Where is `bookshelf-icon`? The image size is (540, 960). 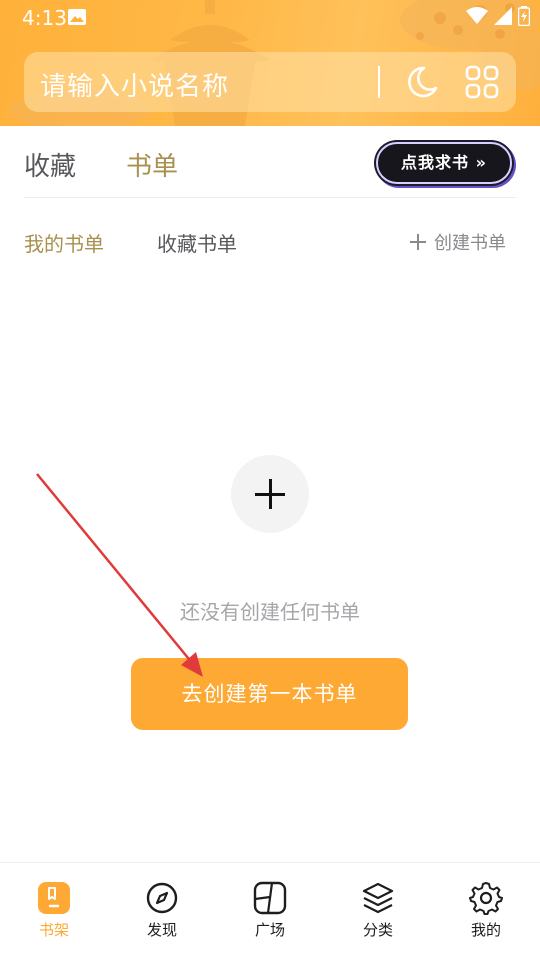 bookshelf-icon is located at coordinates (54, 898).